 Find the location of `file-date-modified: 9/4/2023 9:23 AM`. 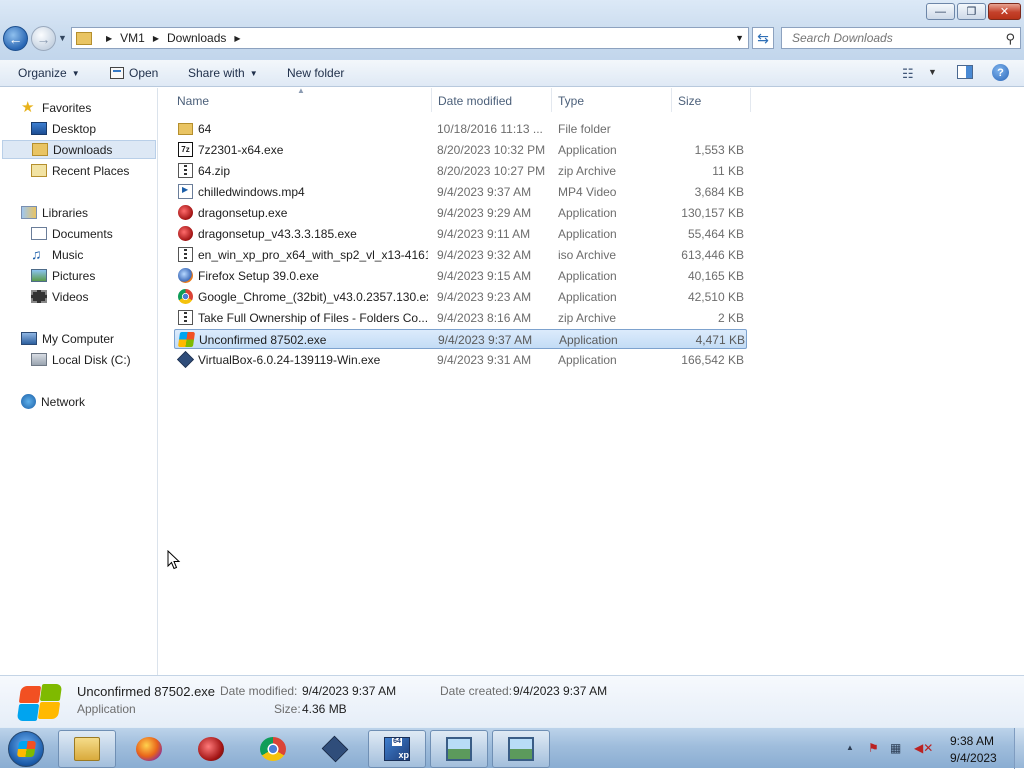

file-date-modified: 9/4/2023 9:23 AM is located at coordinates (484, 297).